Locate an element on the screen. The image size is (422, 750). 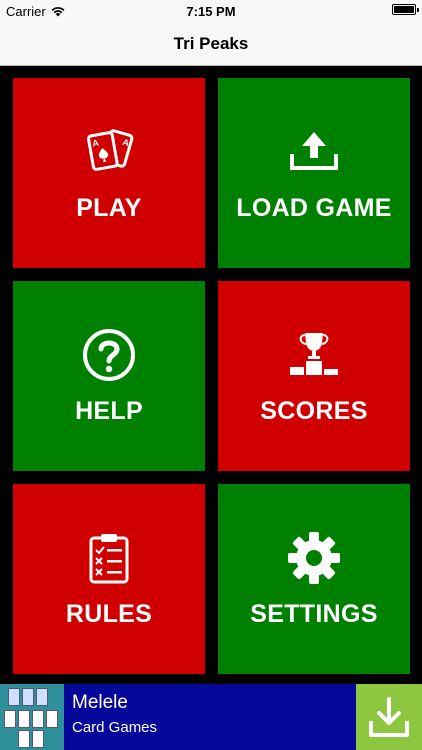
status-right is located at coordinates (405, 9).